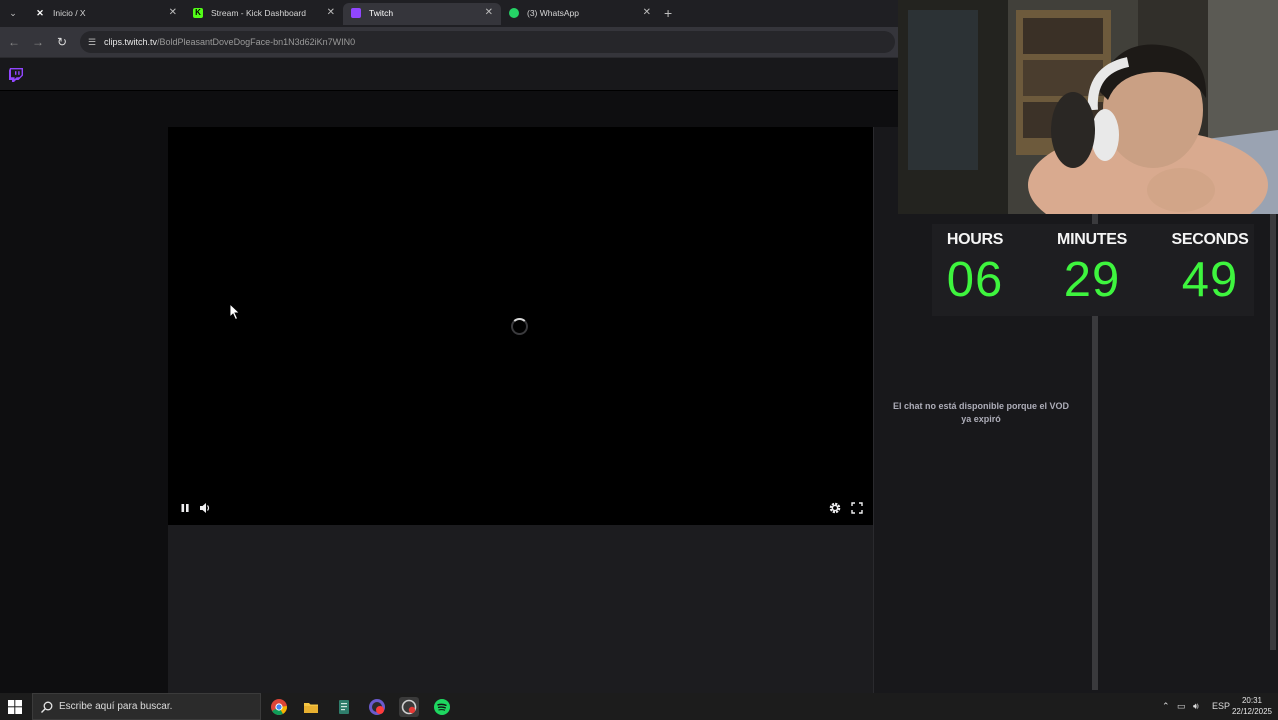  Describe the element at coordinates (235, 312) in the screenshot. I see `mouse-cursor-icon` at that location.